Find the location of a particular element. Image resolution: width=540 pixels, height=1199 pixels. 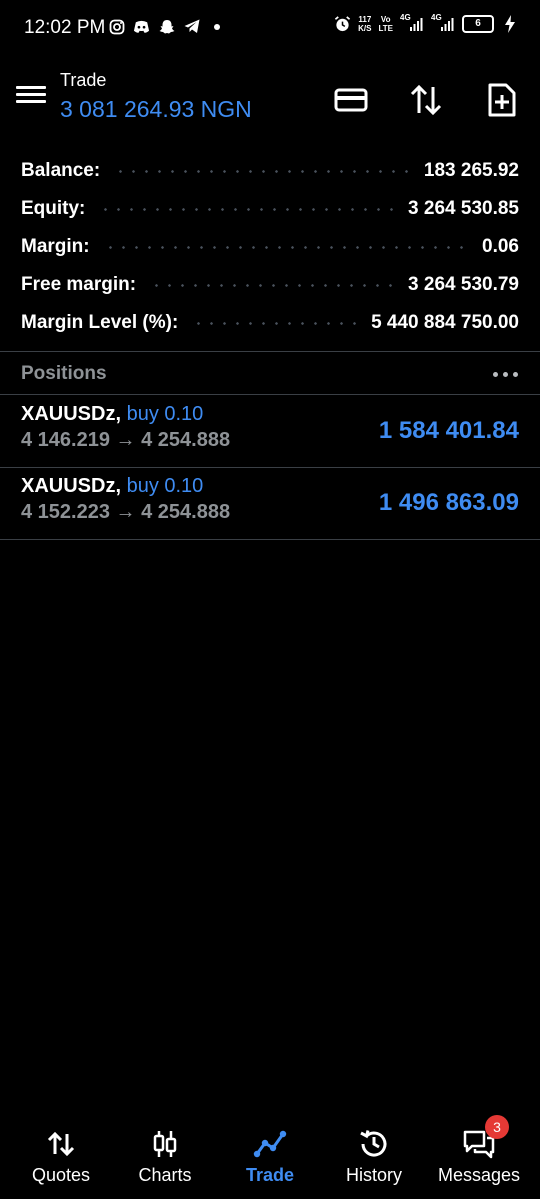

positions-header: Positions is located at coordinates (270, 373).